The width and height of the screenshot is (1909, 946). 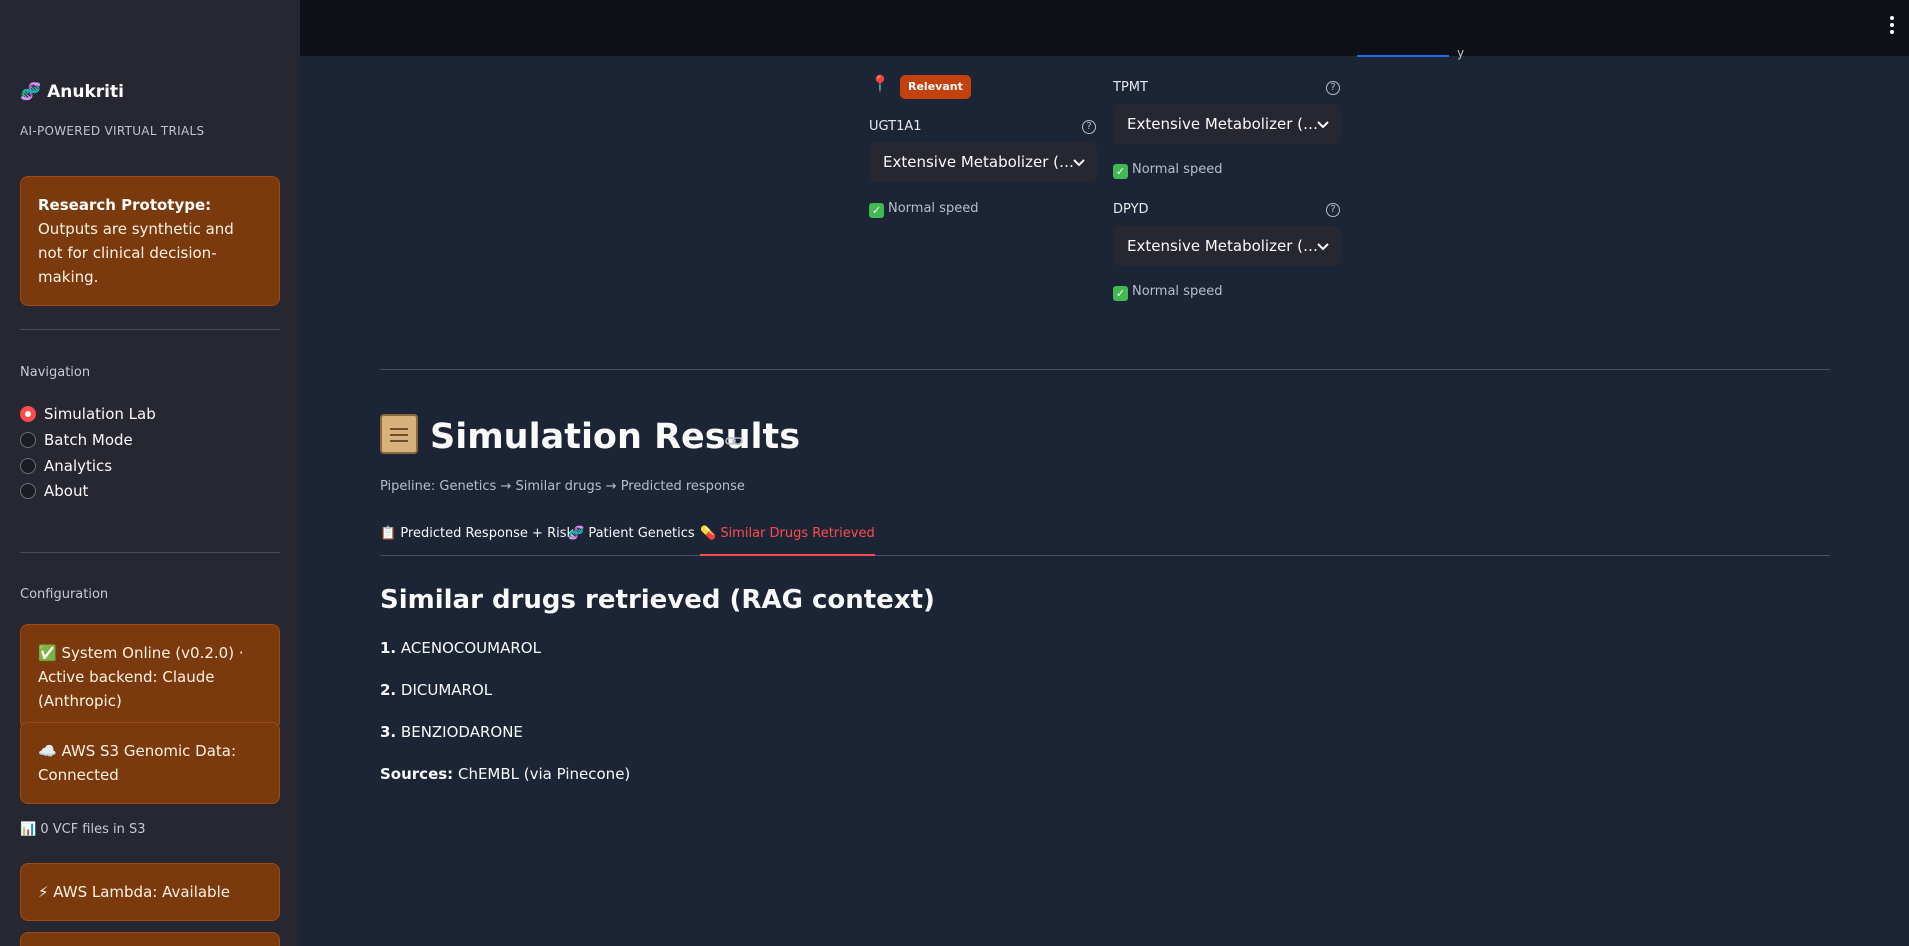 What do you see at coordinates (1131, 209) in the screenshot?
I see `gene-label-dpyd: DPYD` at bounding box center [1131, 209].